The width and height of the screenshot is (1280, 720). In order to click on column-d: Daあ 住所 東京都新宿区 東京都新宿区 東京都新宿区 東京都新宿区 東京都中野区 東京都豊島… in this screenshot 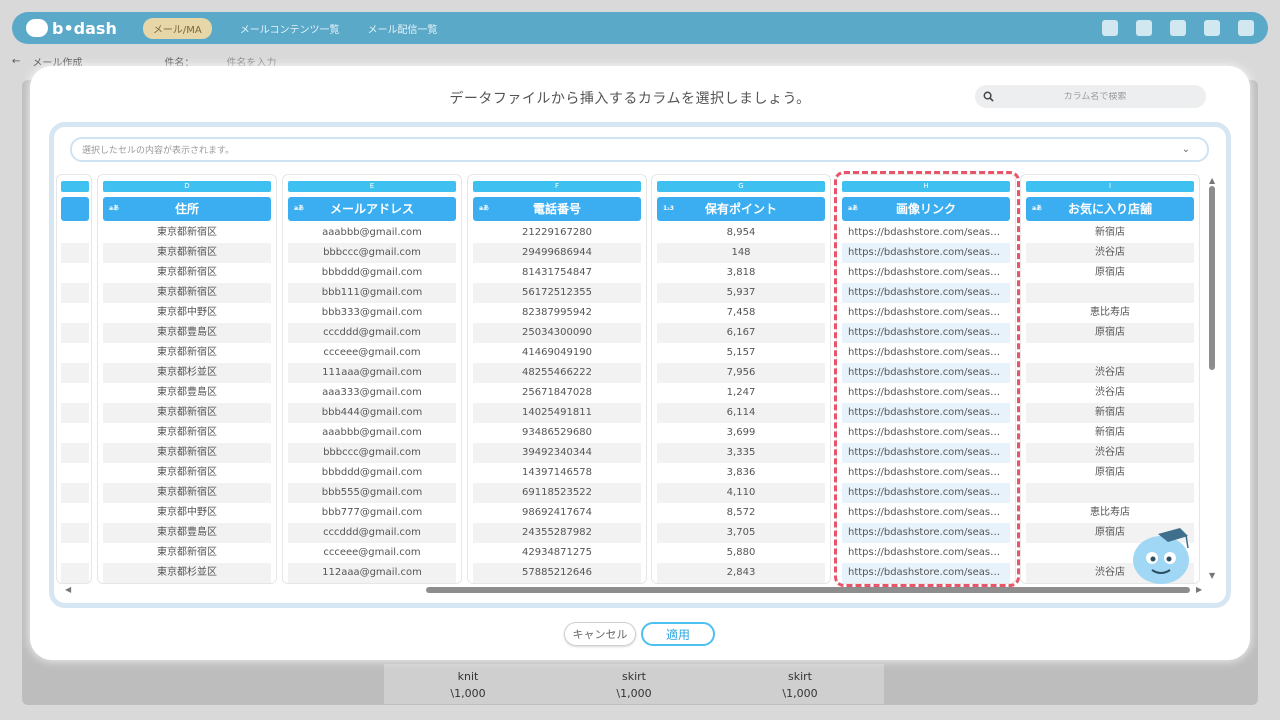, I will do `click(187, 379)`.